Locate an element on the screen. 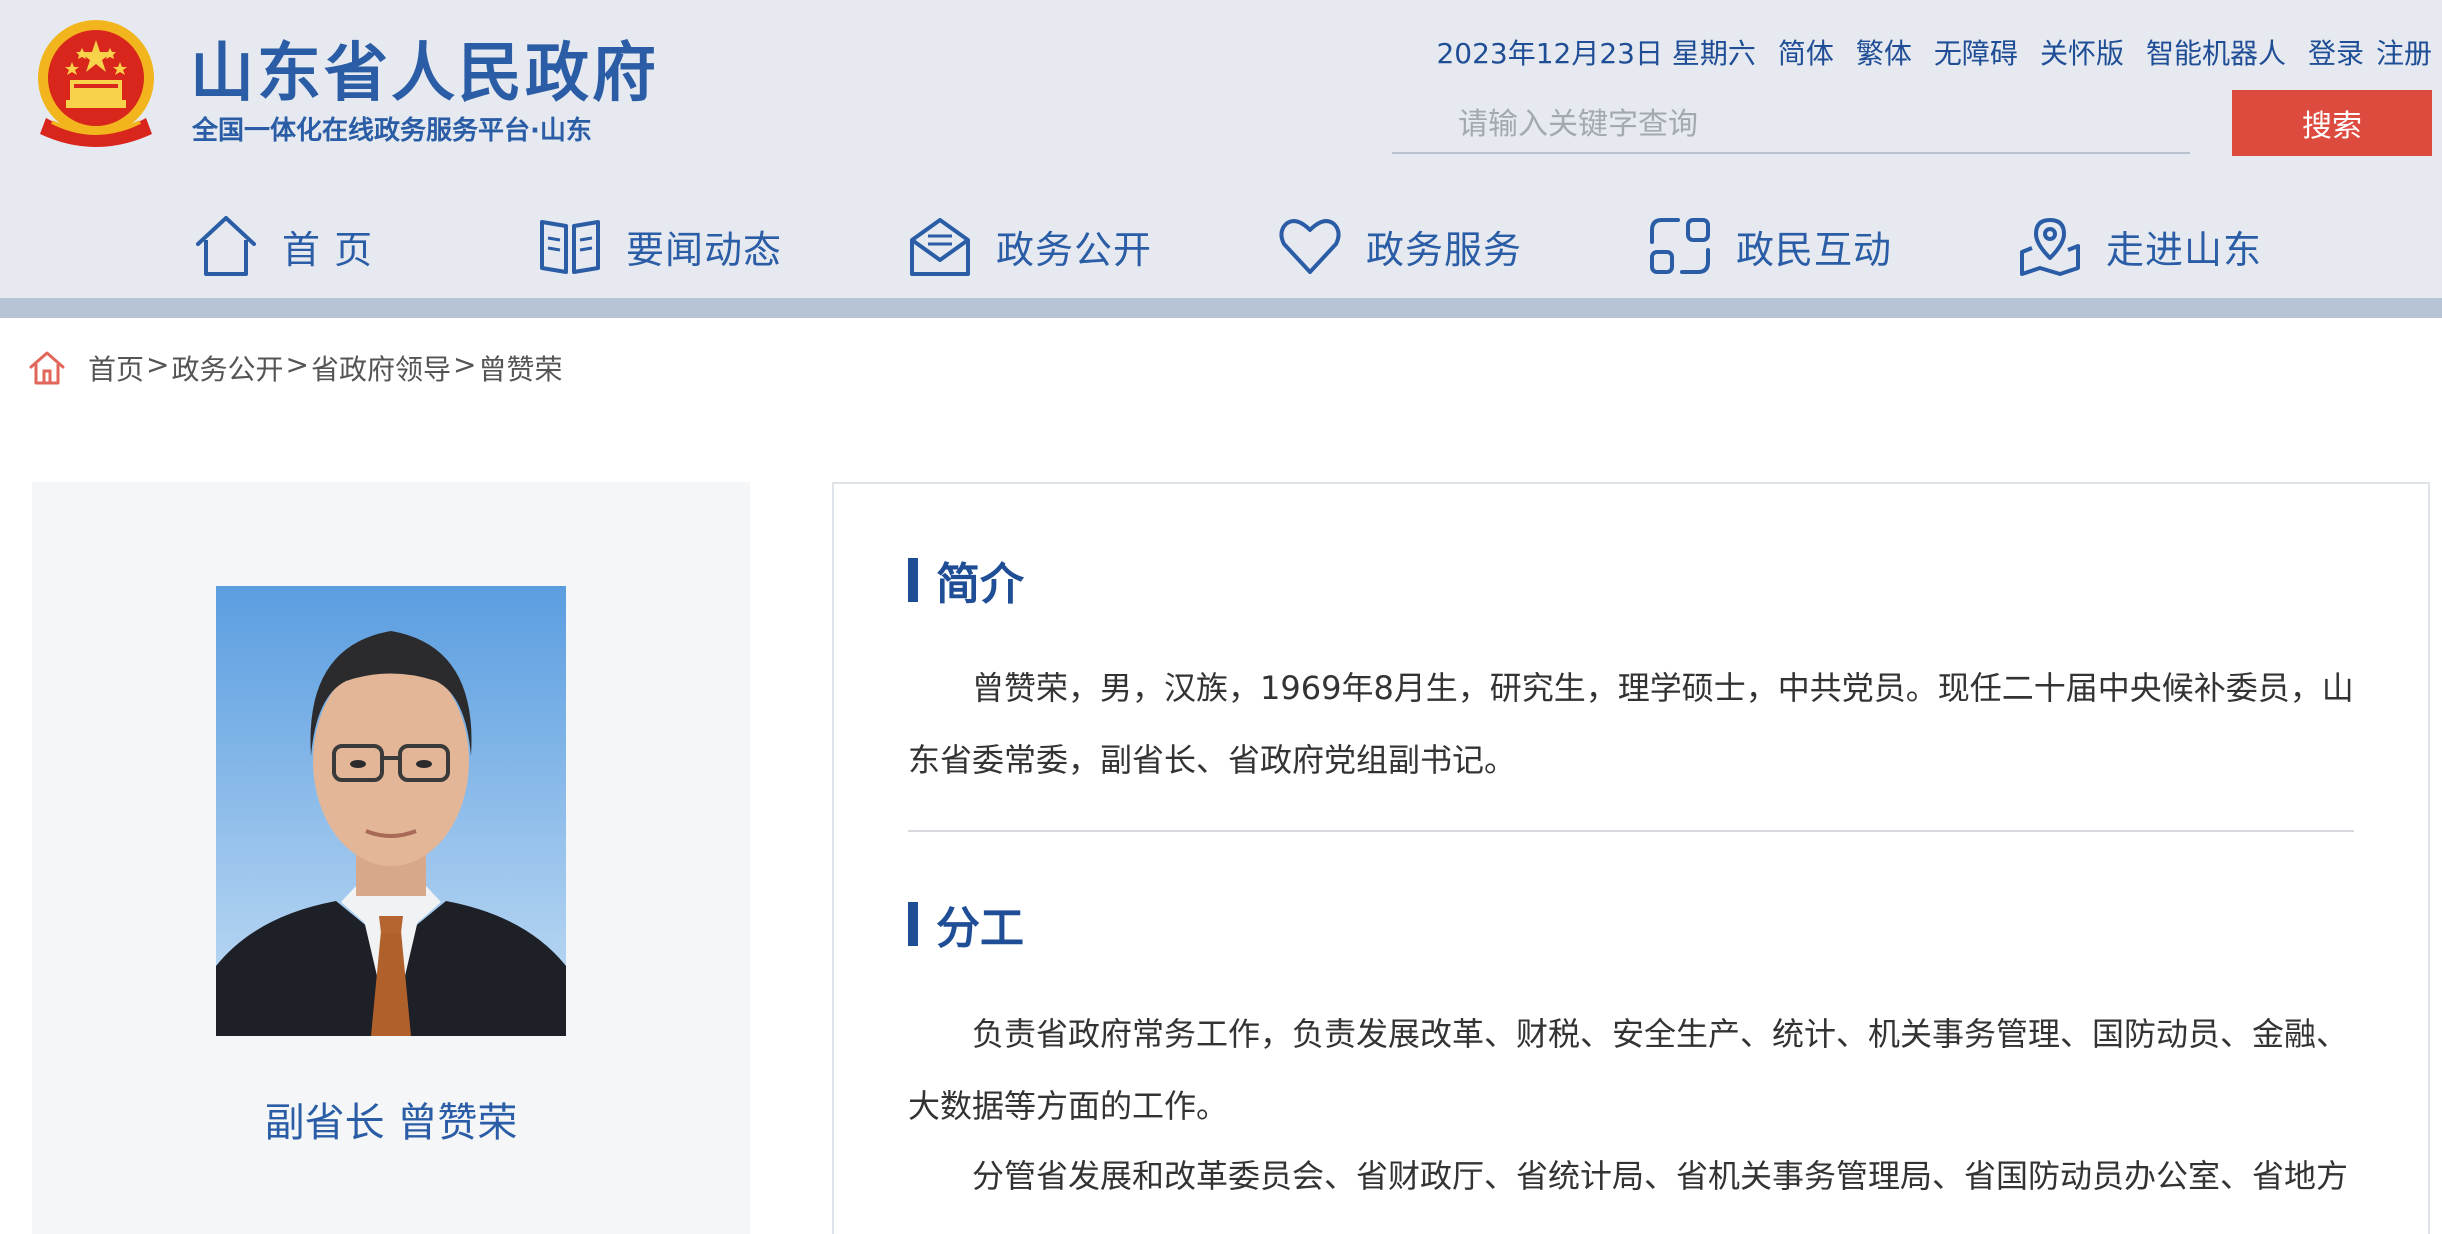 This screenshot has height=1234, width=2442. breadcrumb: 首页 > 政务公开 > 省政府领导 > 曾赞荣 is located at coordinates (295, 368).